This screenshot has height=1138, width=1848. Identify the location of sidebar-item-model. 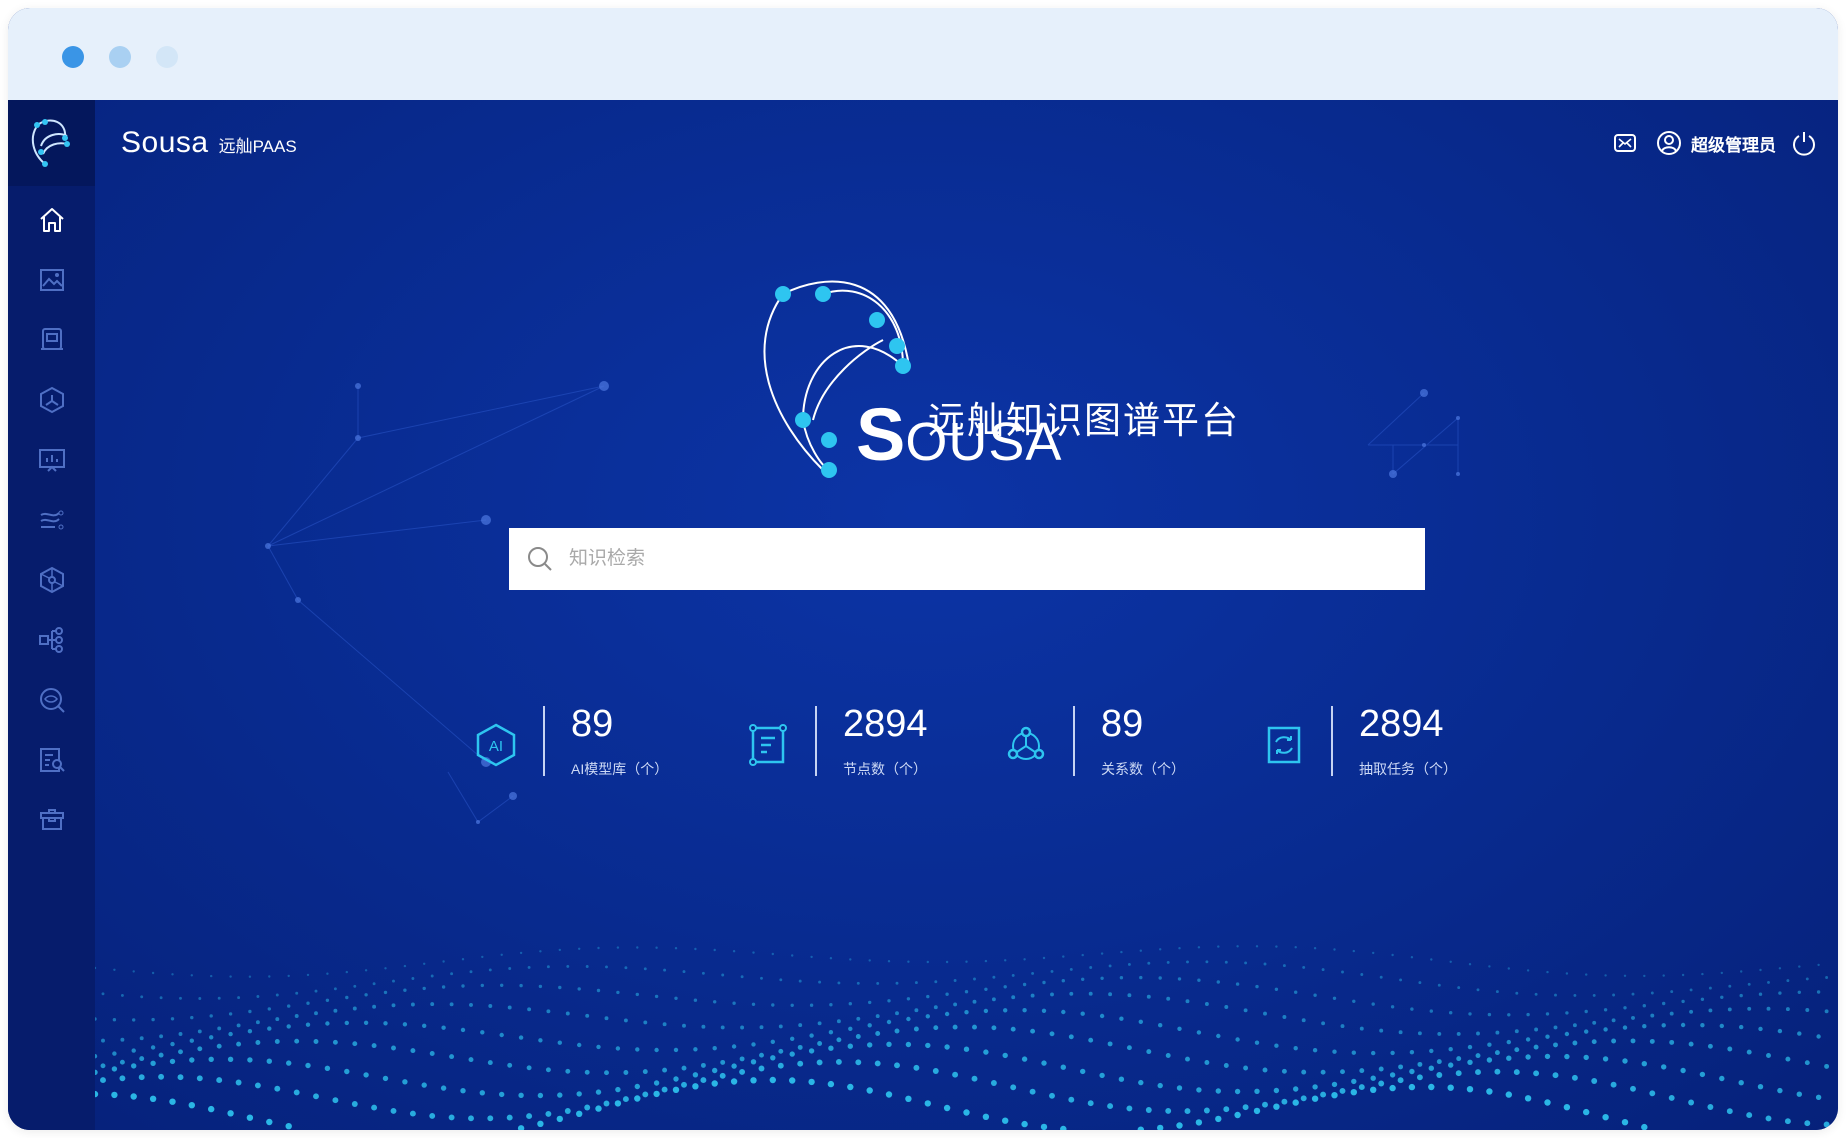
(51, 340).